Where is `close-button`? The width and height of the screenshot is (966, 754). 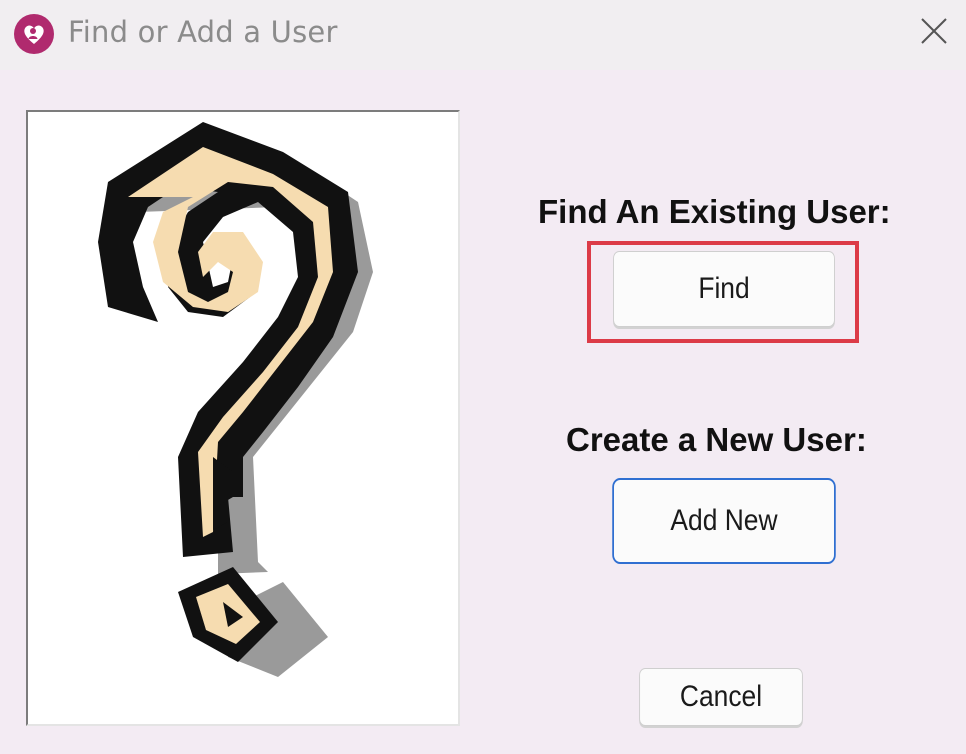
close-button is located at coordinates (934, 31).